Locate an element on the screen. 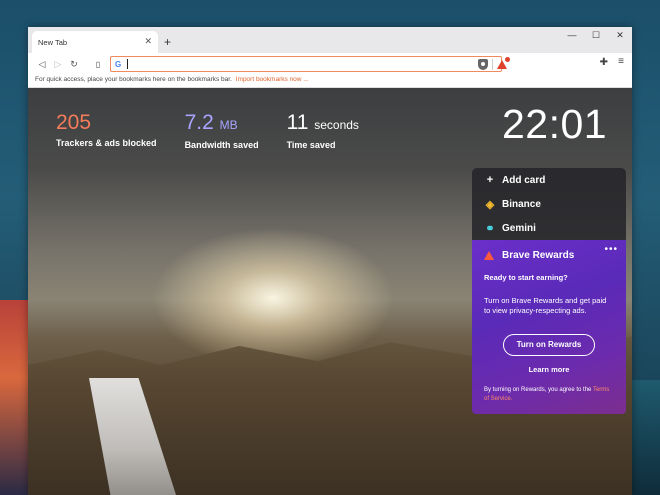 This screenshot has width=660, height=495. gemini-label: Gemini is located at coordinates (519, 228).